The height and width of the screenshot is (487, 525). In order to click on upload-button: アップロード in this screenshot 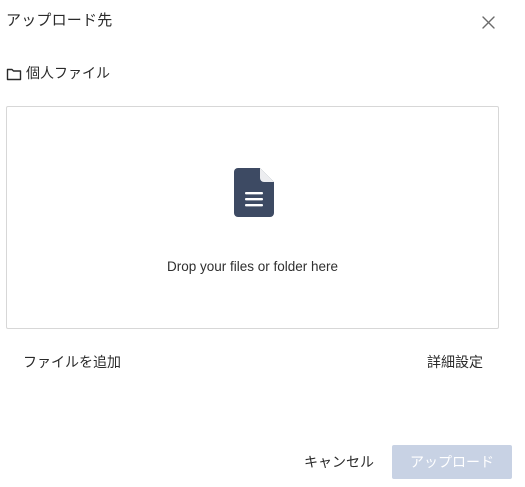, I will do `click(452, 462)`.